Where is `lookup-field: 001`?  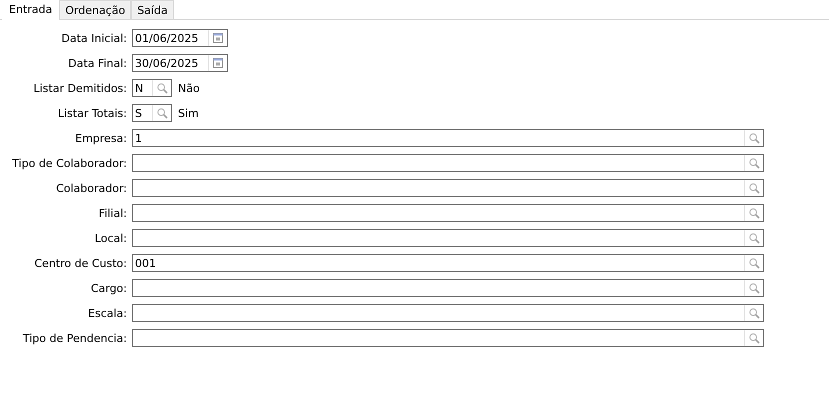 lookup-field: 001 is located at coordinates (448, 263).